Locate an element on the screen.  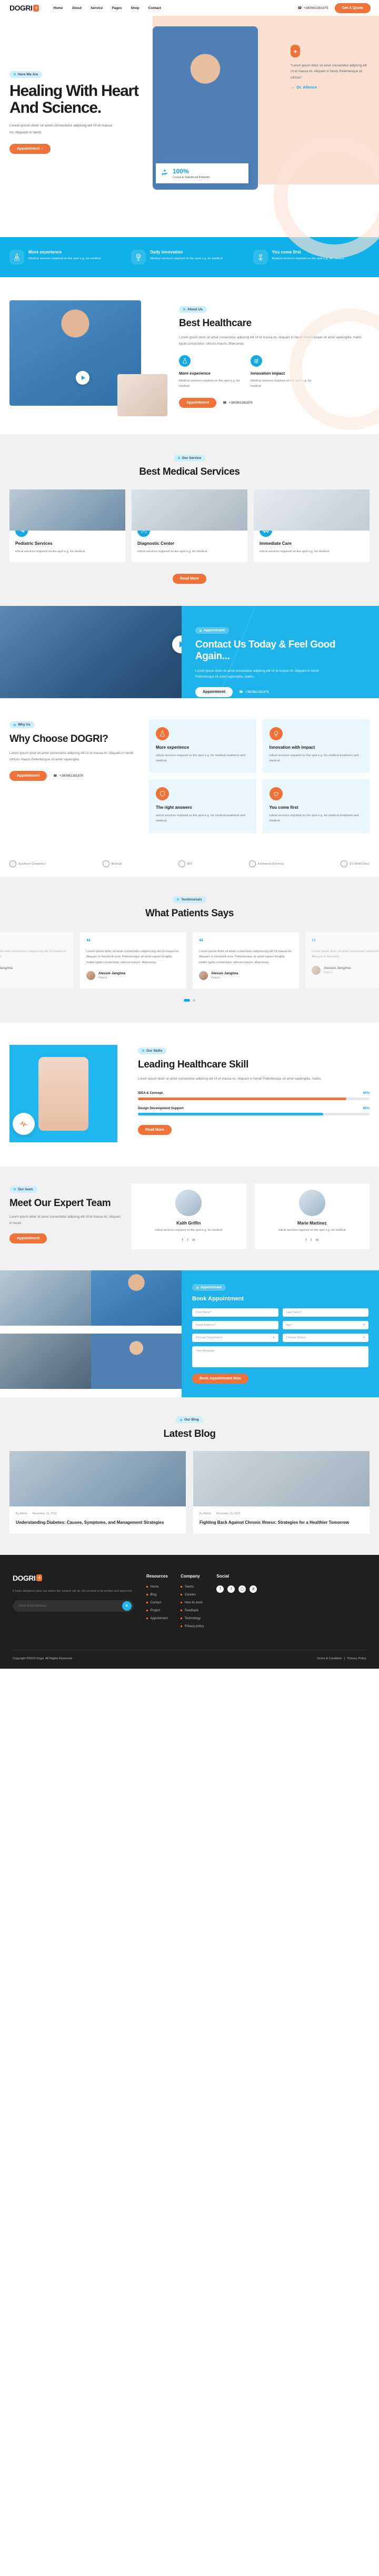
blog-photo is located at coordinates (97, 1478).